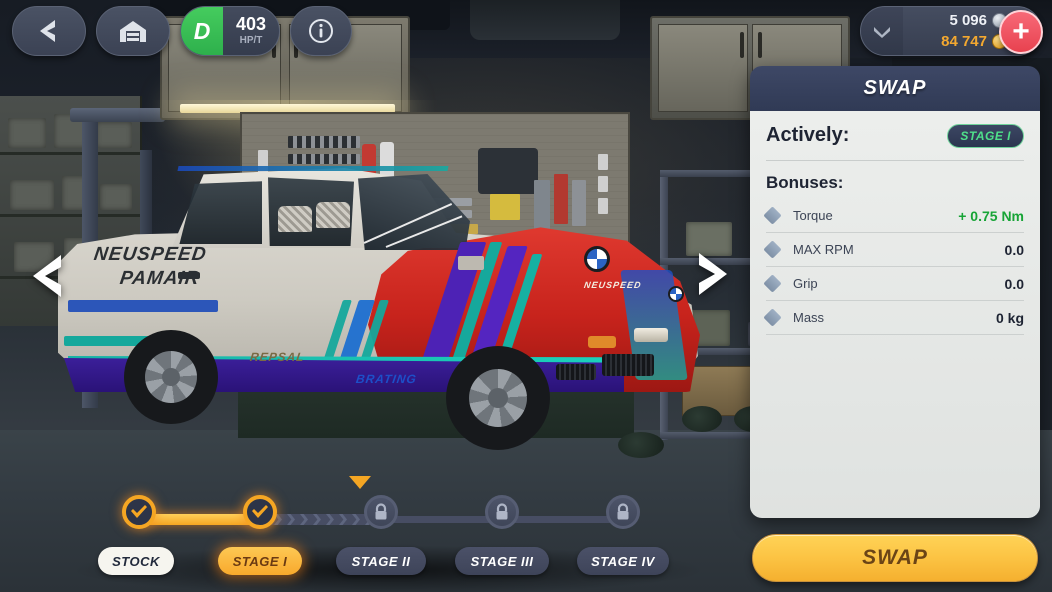  I want to click on bonuses-label: Bonuses:, so click(805, 182).